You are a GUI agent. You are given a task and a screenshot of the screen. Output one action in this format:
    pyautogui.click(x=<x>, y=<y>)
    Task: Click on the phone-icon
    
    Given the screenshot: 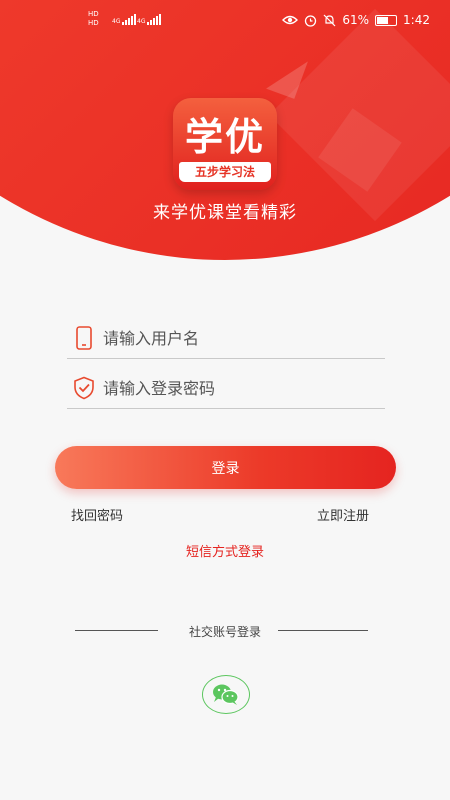 What is the action you would take?
    pyautogui.click(x=84, y=338)
    